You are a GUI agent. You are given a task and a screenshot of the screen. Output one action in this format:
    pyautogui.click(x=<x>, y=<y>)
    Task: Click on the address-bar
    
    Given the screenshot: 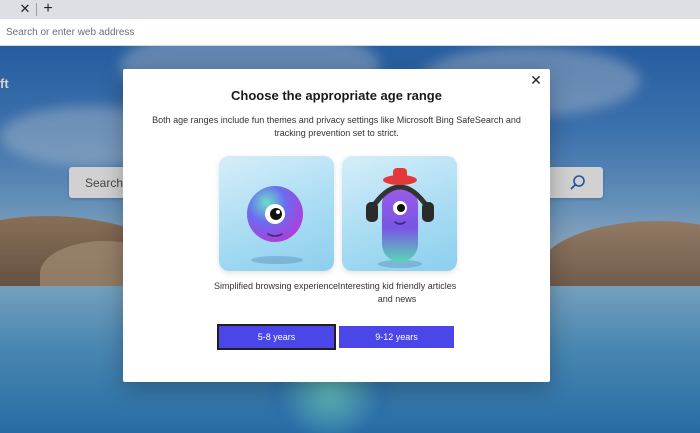 What is the action you would take?
    pyautogui.click(x=350, y=32)
    